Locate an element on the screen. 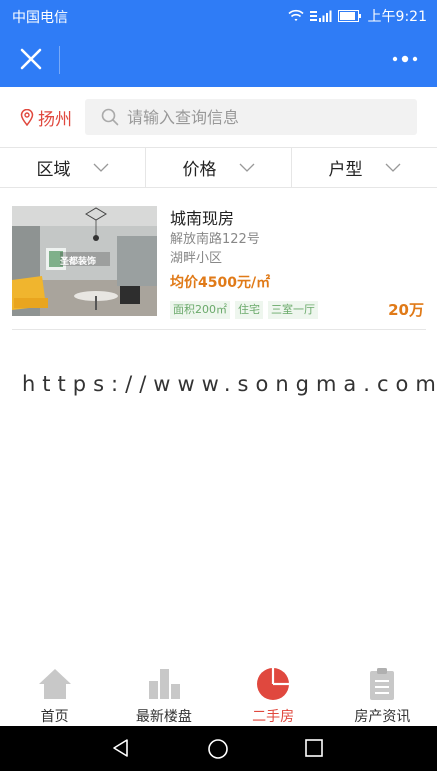 This screenshot has width=437, height=771. listing-total-price: 20万 is located at coordinates (406, 310).